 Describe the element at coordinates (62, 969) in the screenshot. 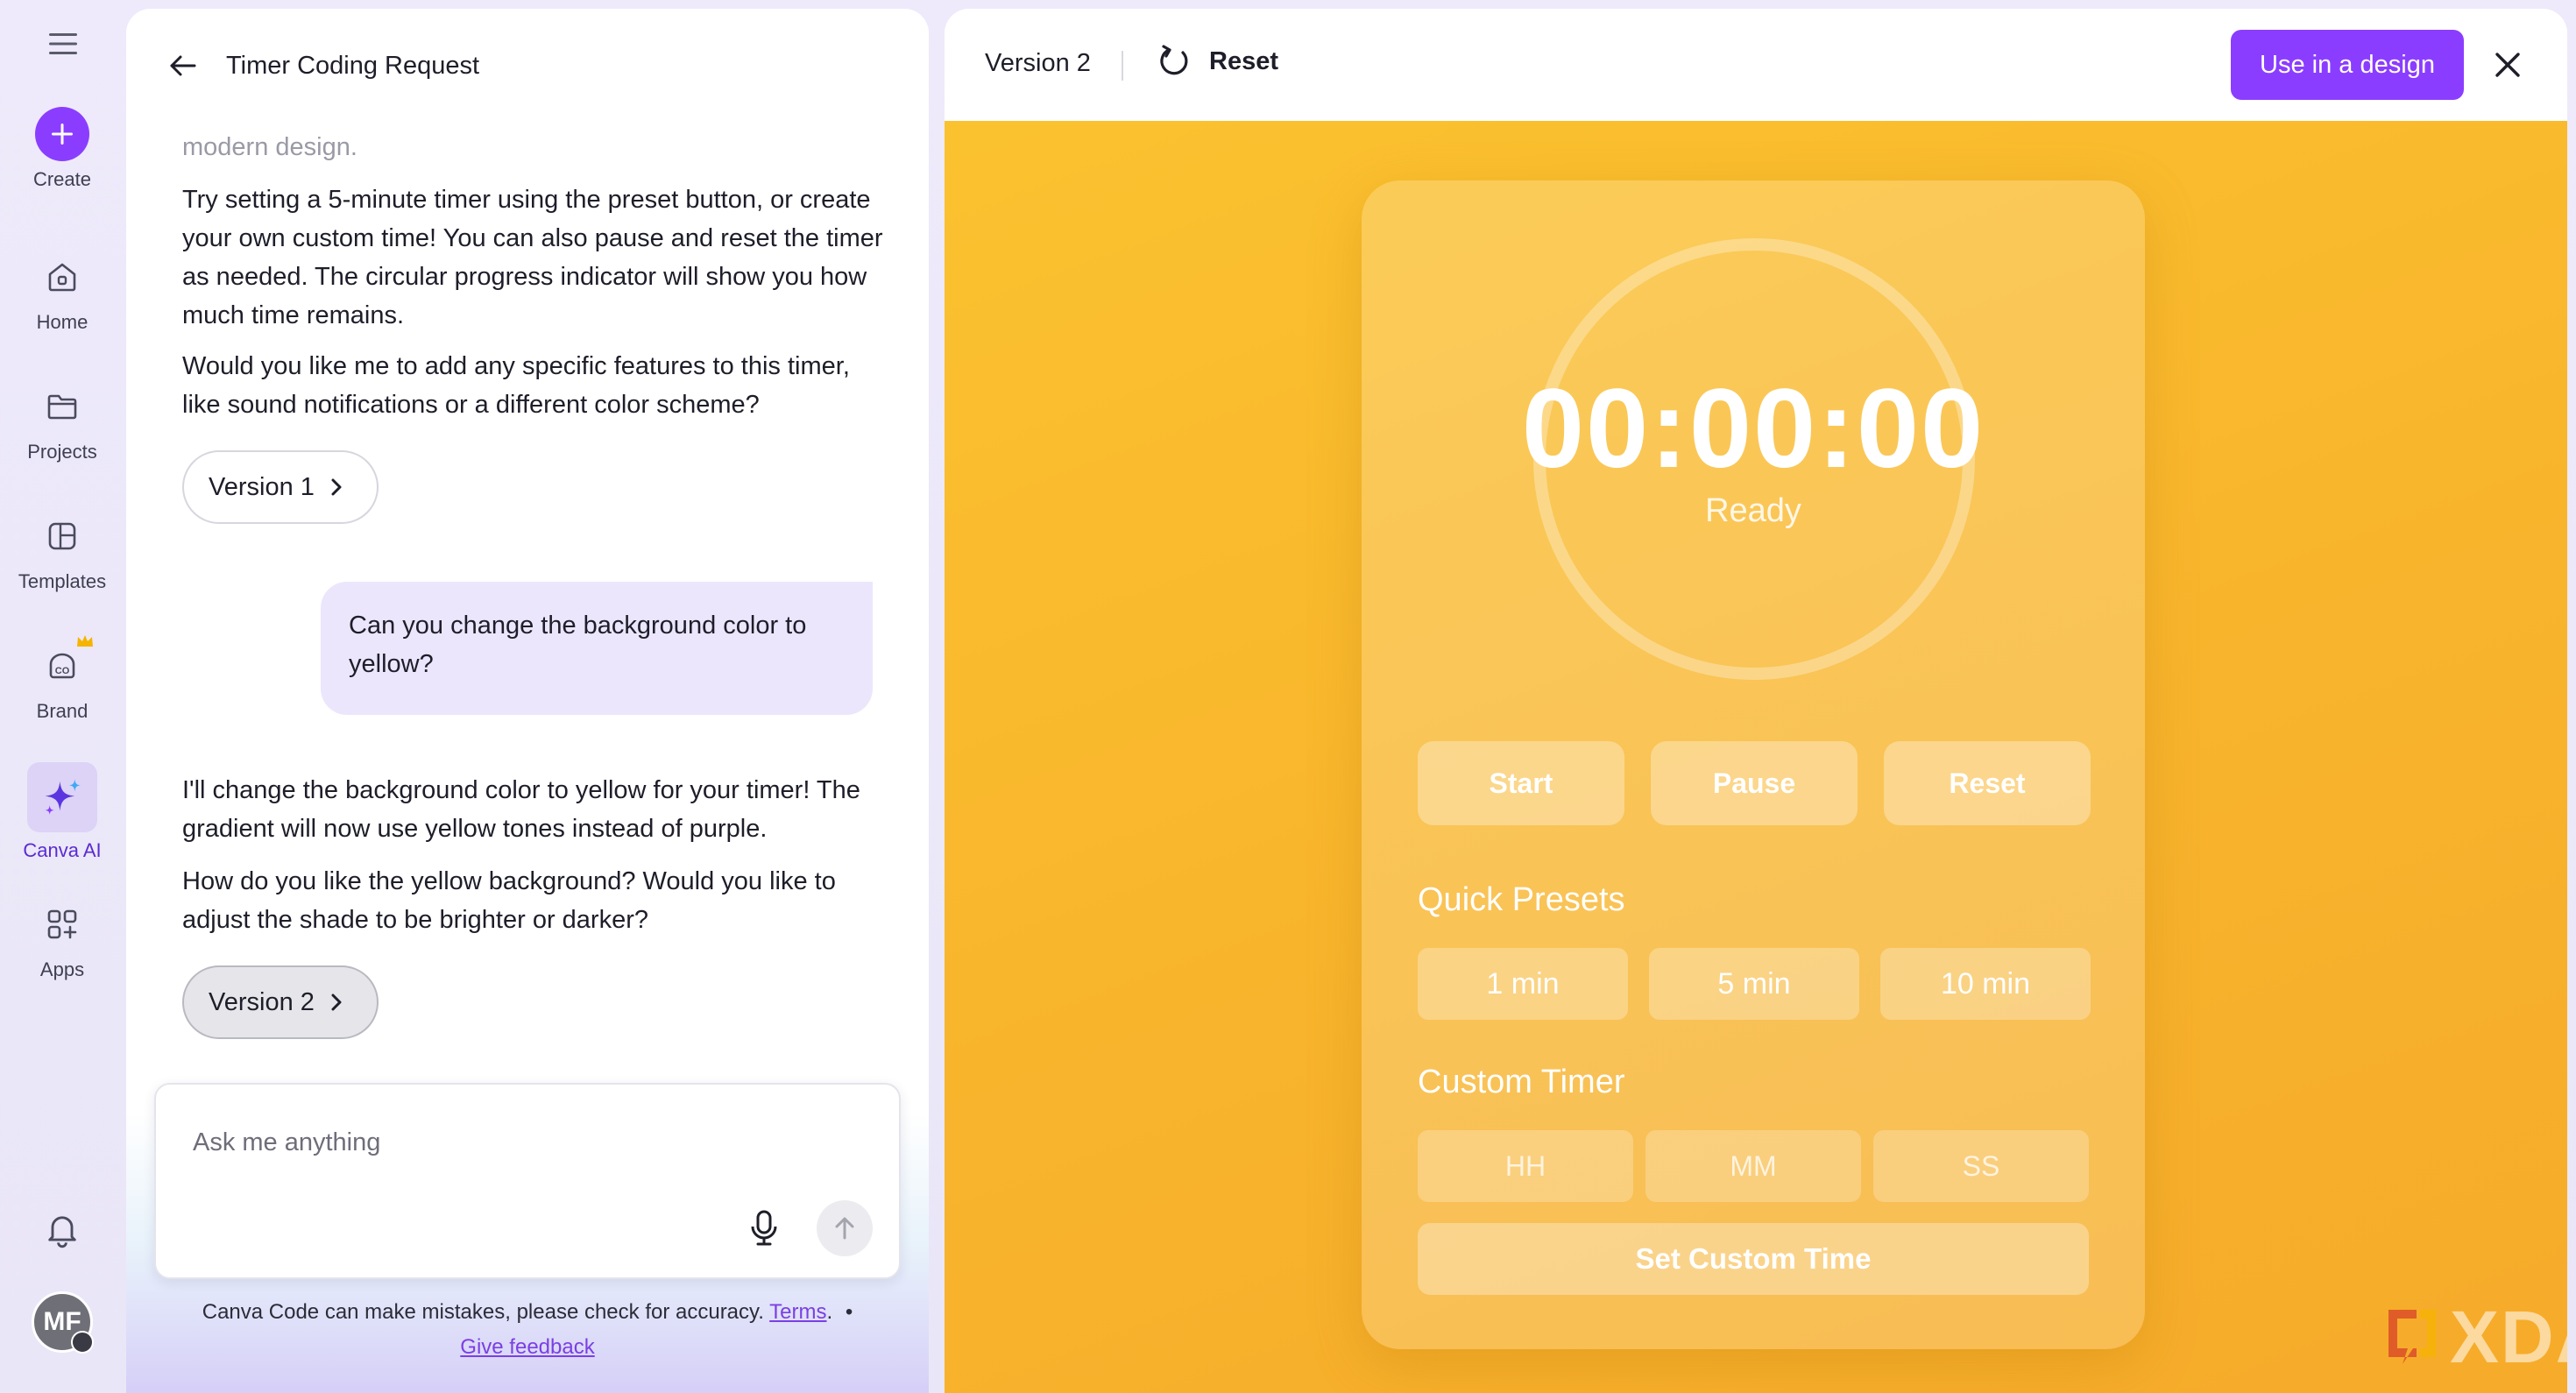

I see `sidebar-item-label: Apps` at that location.